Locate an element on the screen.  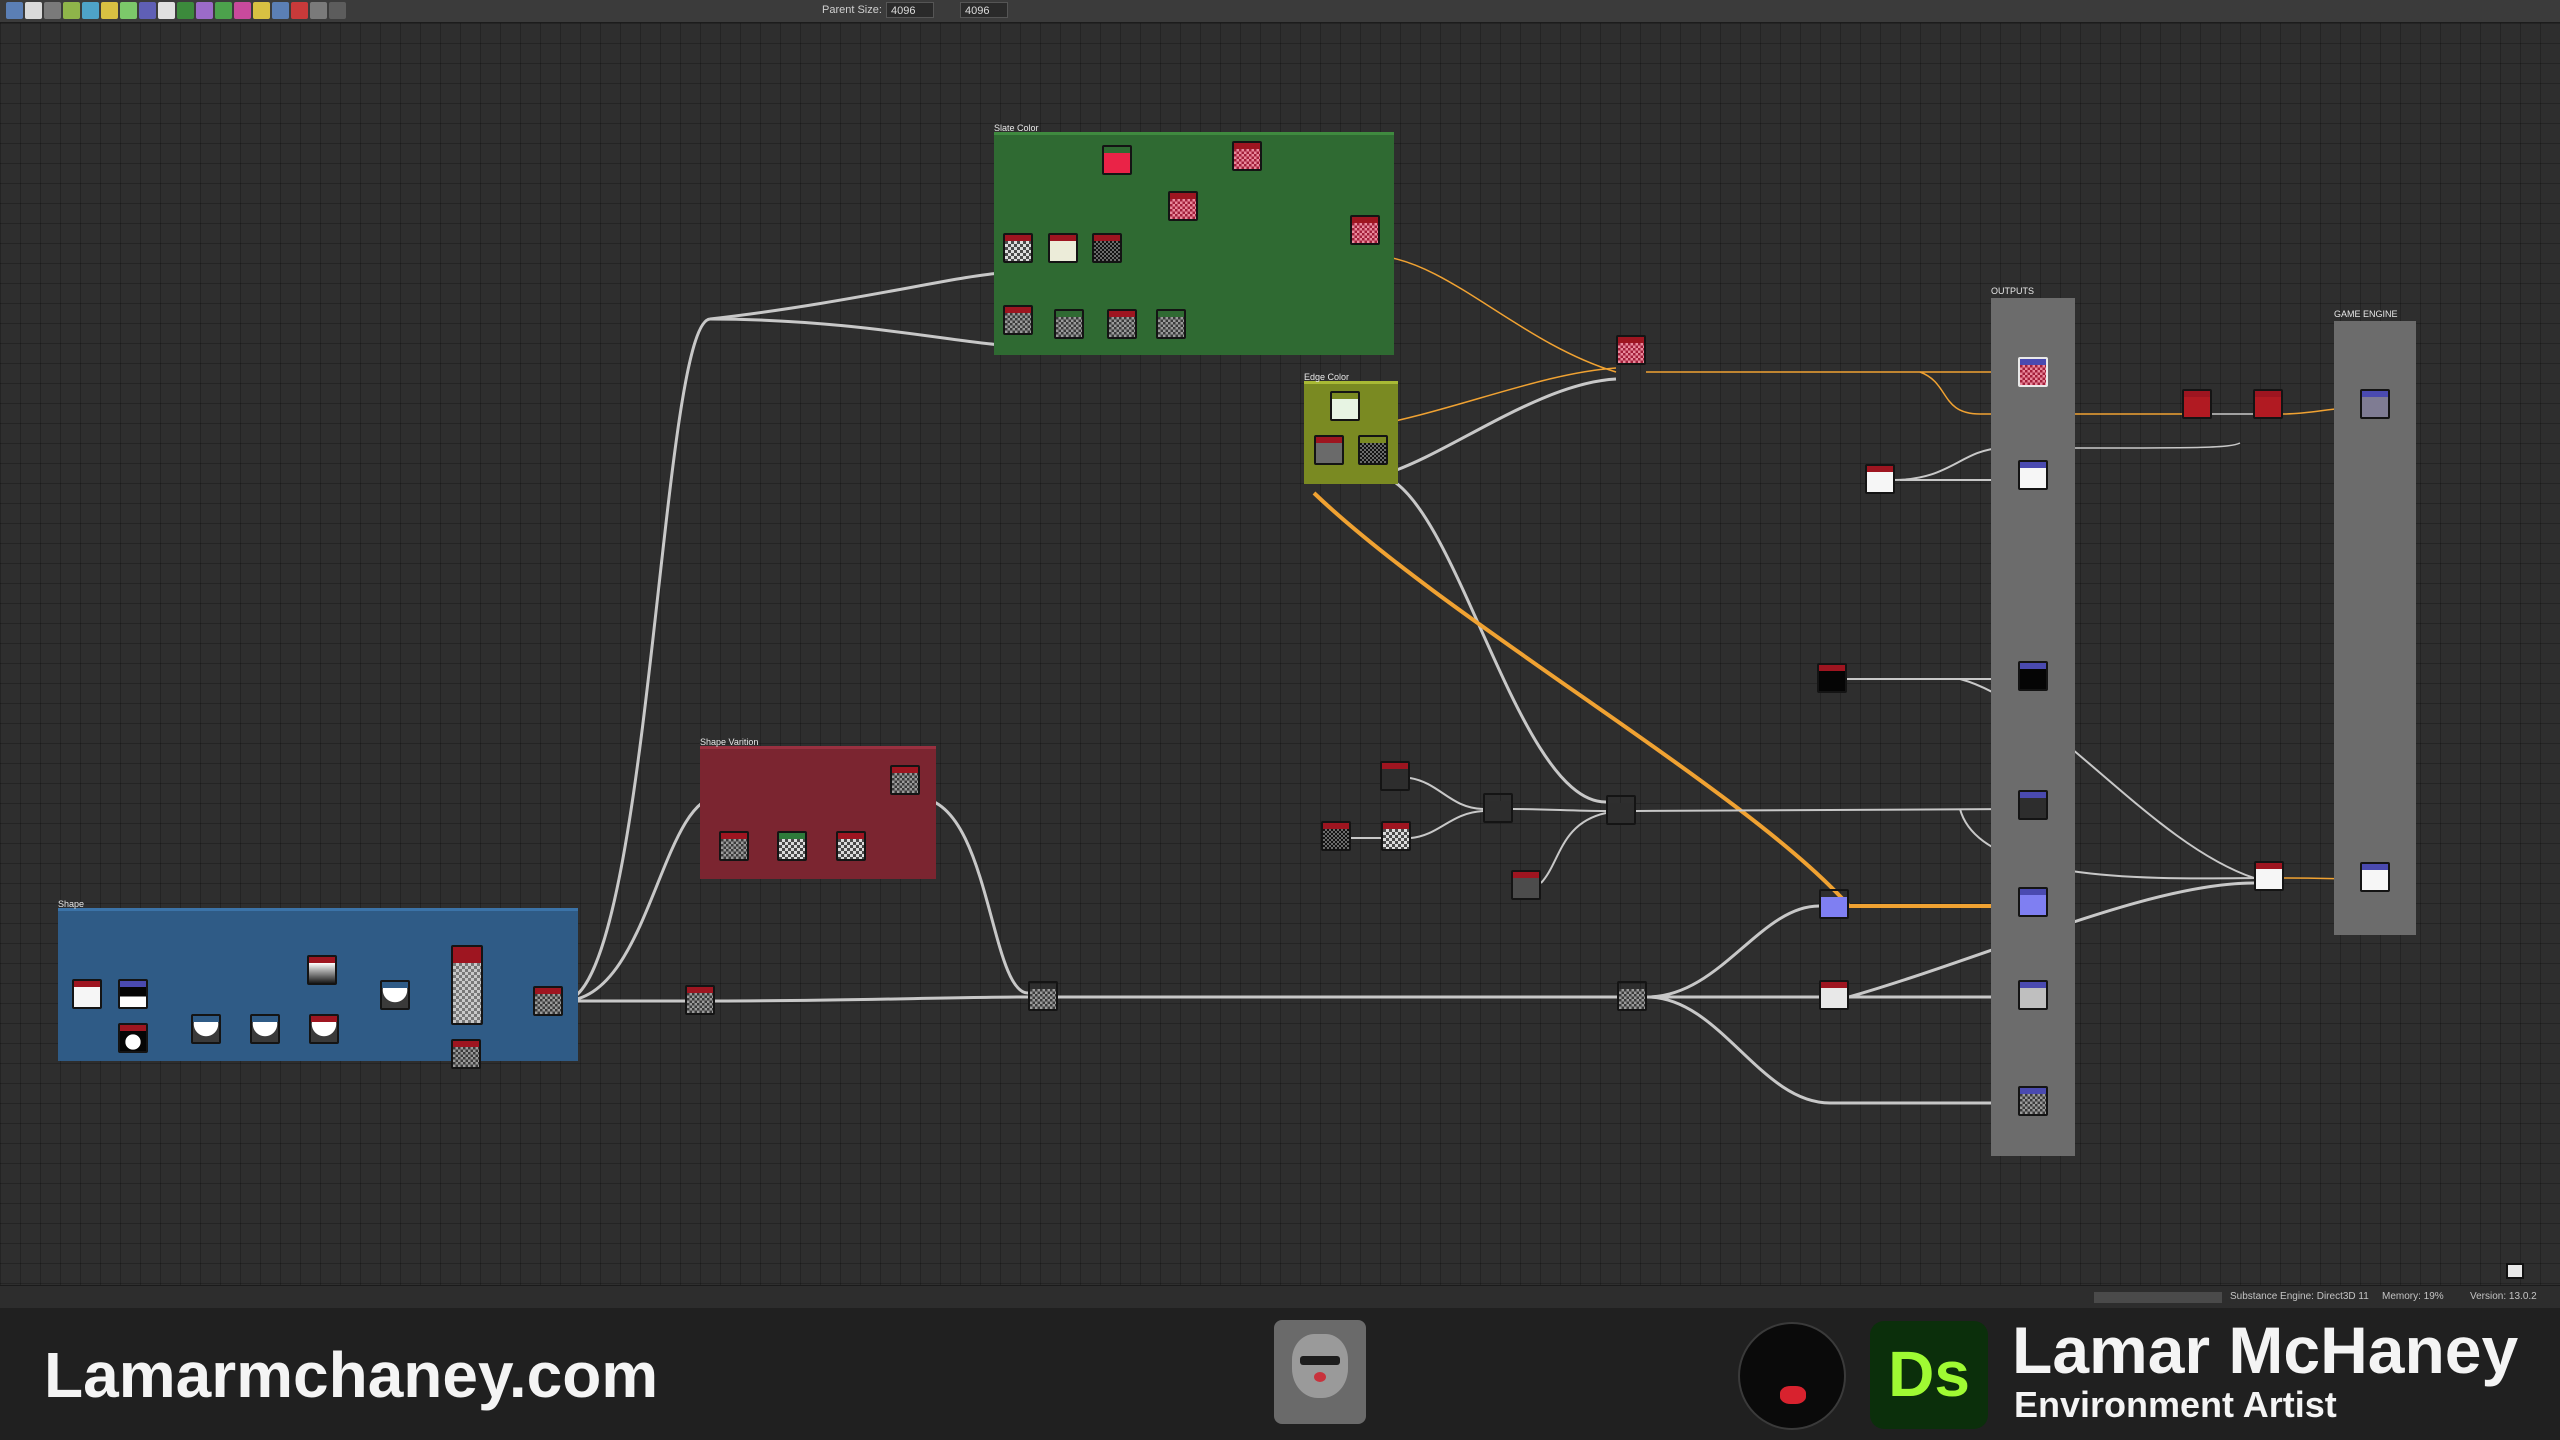
toolbar-icon-hsl is located at coordinates (147, 10).